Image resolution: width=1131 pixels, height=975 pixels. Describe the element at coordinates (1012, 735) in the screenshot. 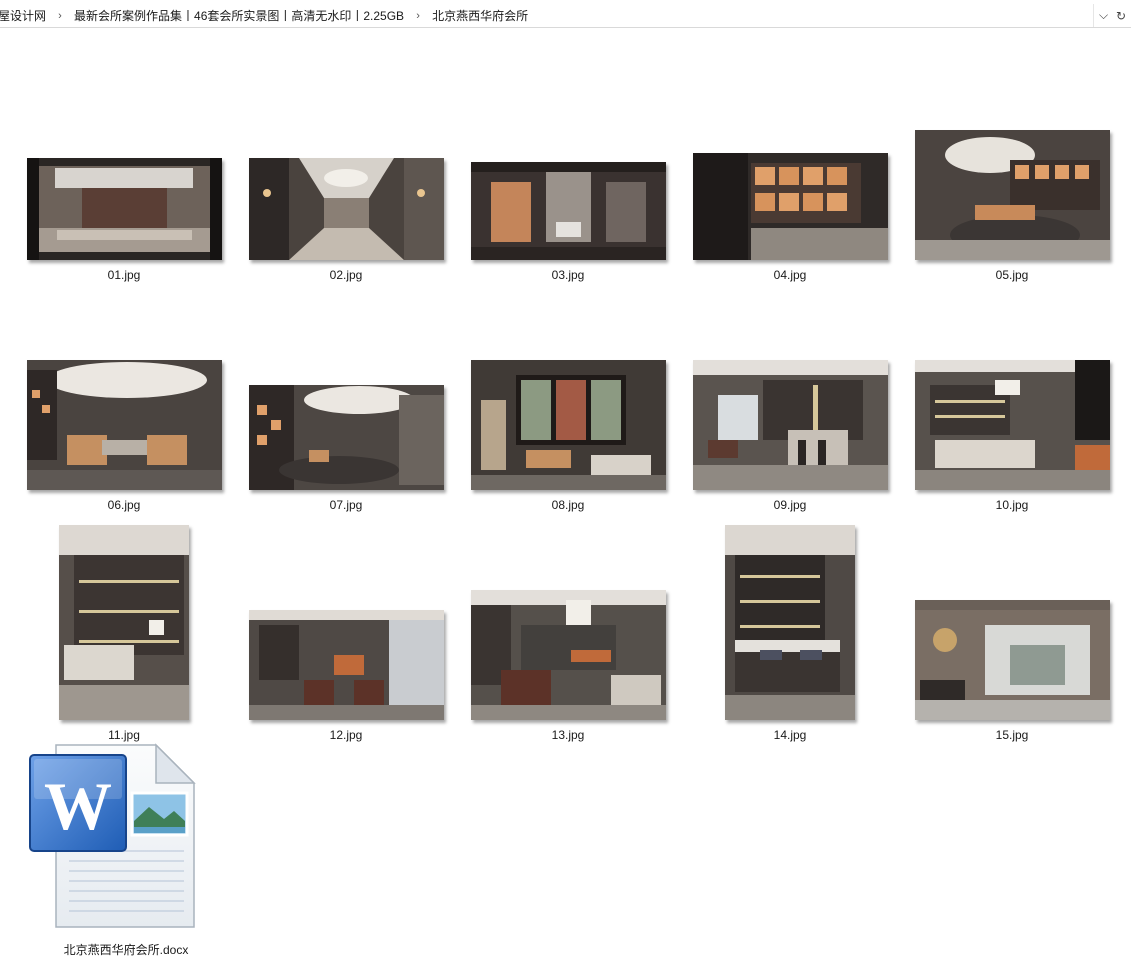

I see `file-name: 15.jpg` at that location.